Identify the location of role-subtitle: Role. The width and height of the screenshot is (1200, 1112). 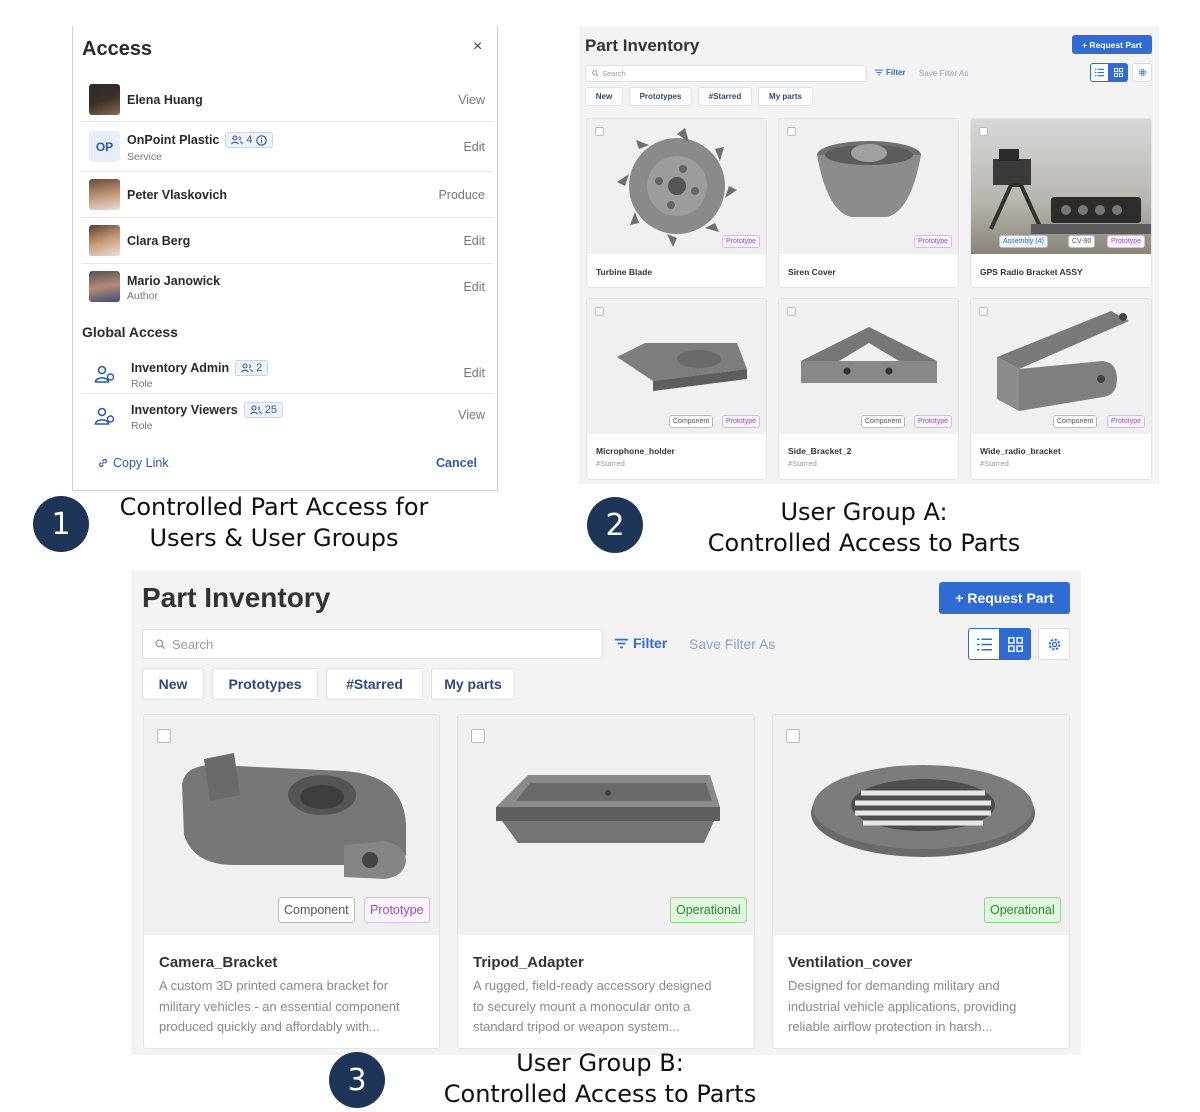
(142, 384).